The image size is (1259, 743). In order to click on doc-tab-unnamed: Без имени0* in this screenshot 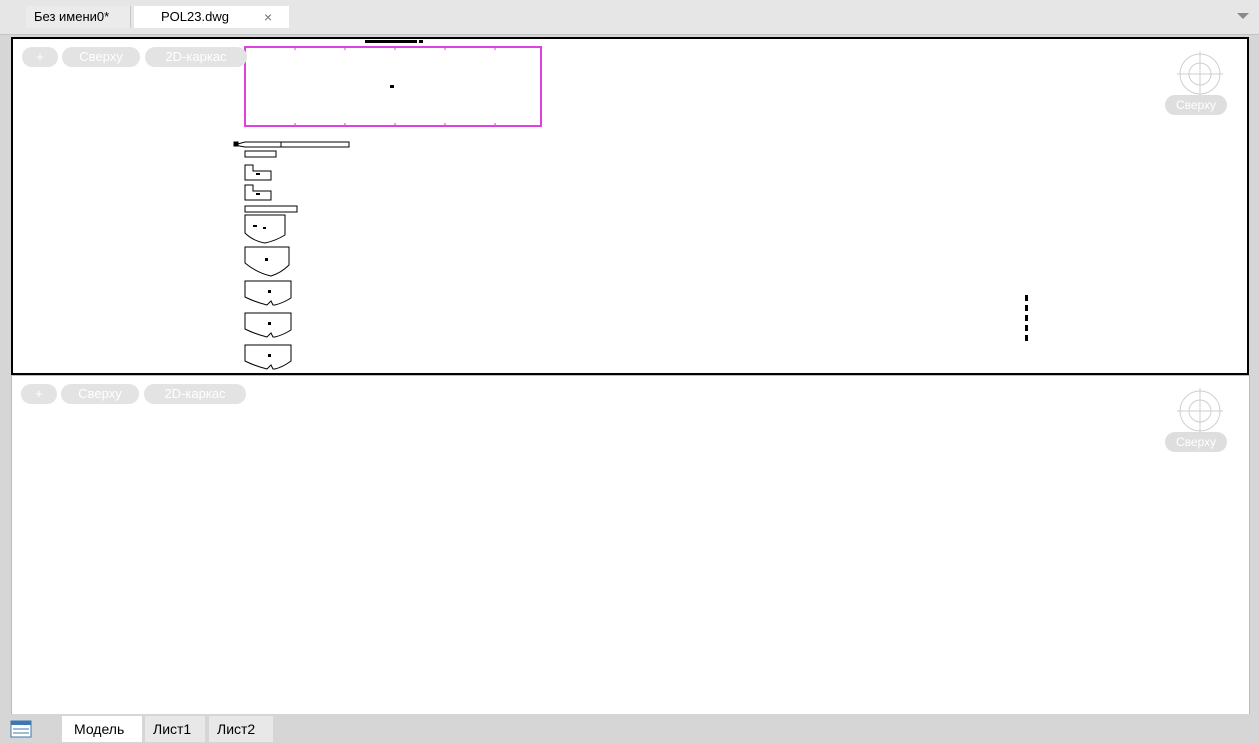, I will do `click(78, 17)`.